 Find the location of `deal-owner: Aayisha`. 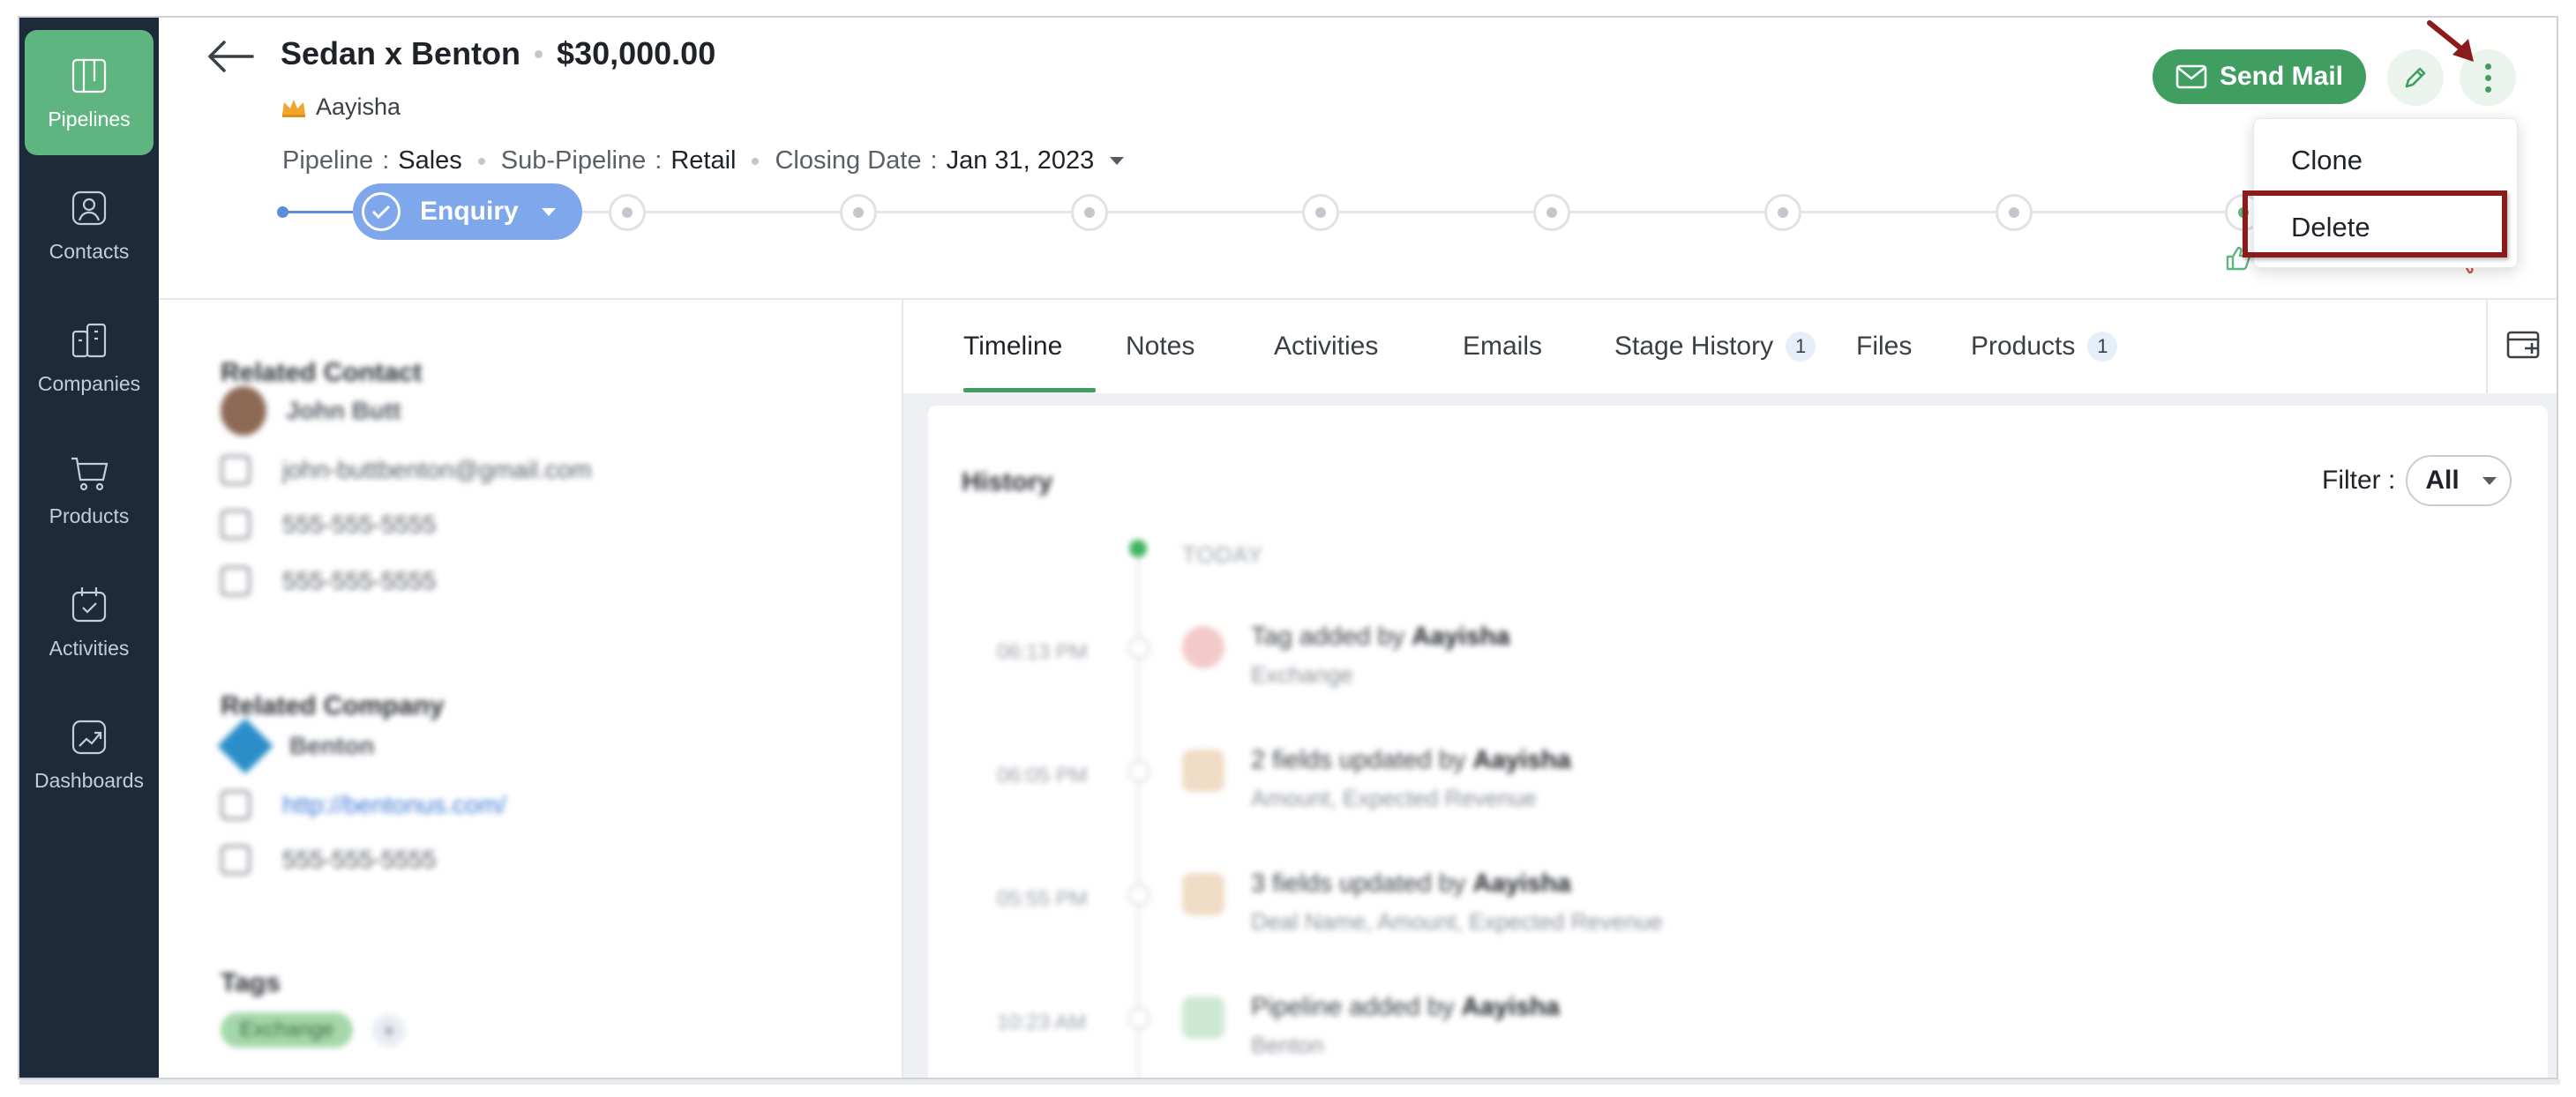

deal-owner: Aayisha is located at coordinates (341, 107).